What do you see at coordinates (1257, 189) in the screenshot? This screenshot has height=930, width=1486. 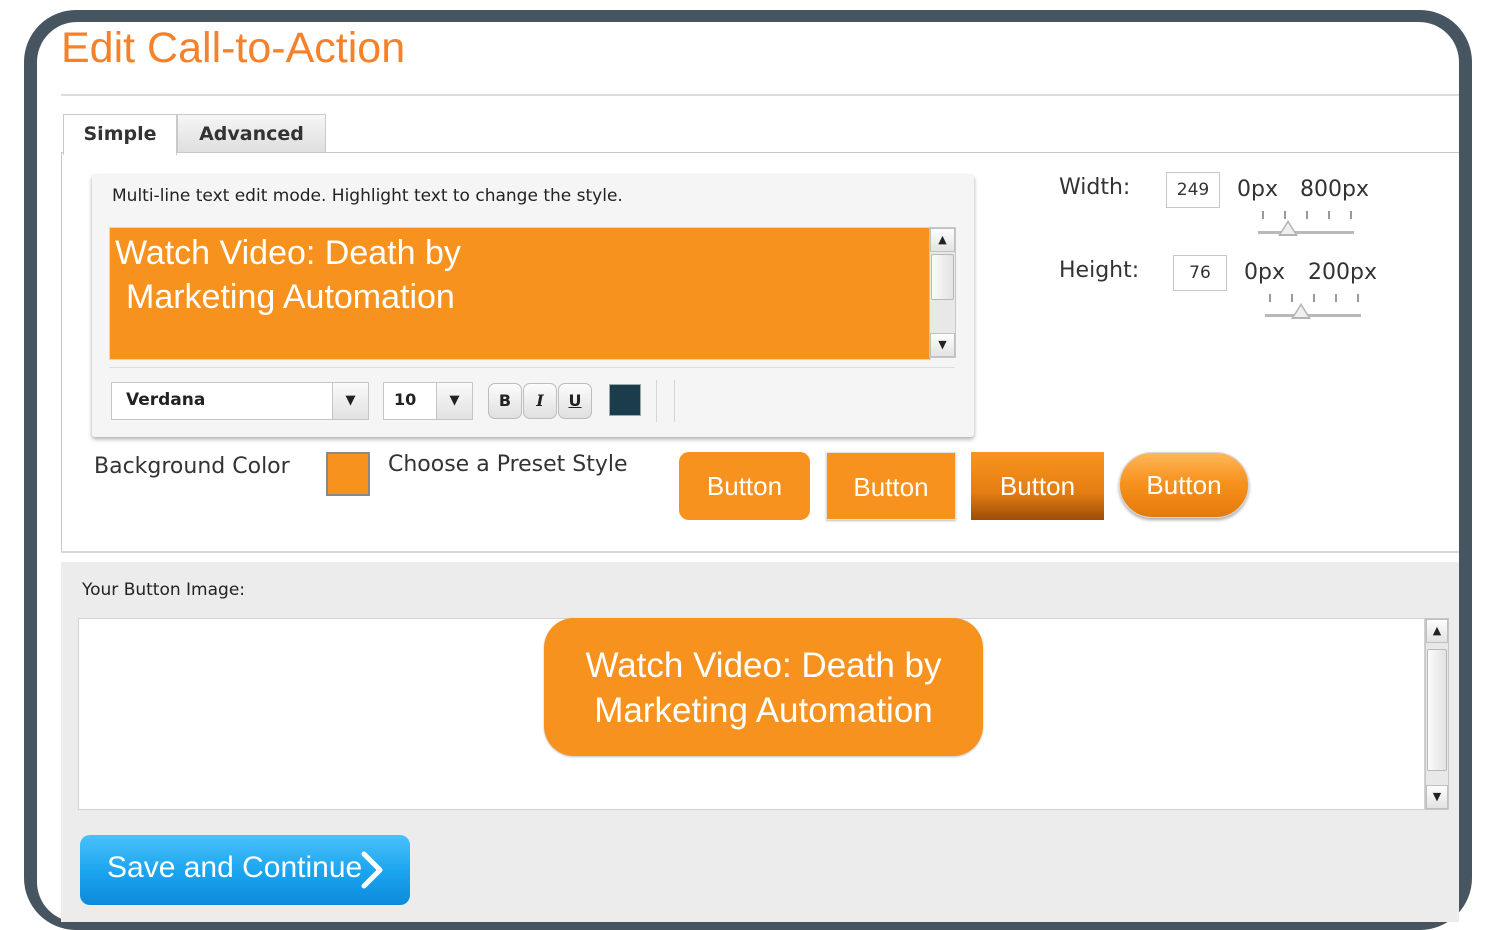 I see `width-min: 0px` at bounding box center [1257, 189].